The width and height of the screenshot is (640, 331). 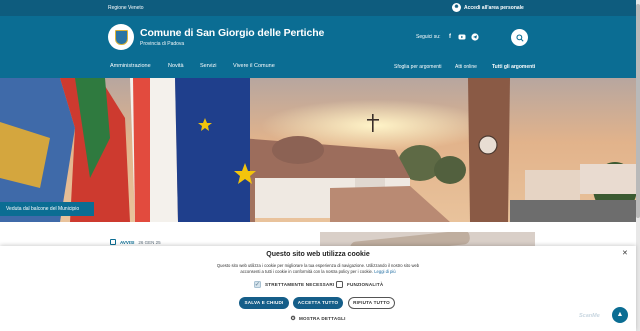 What do you see at coordinates (162, 44) in the screenshot?
I see `site-subtitle: Provincia di Padova` at bounding box center [162, 44].